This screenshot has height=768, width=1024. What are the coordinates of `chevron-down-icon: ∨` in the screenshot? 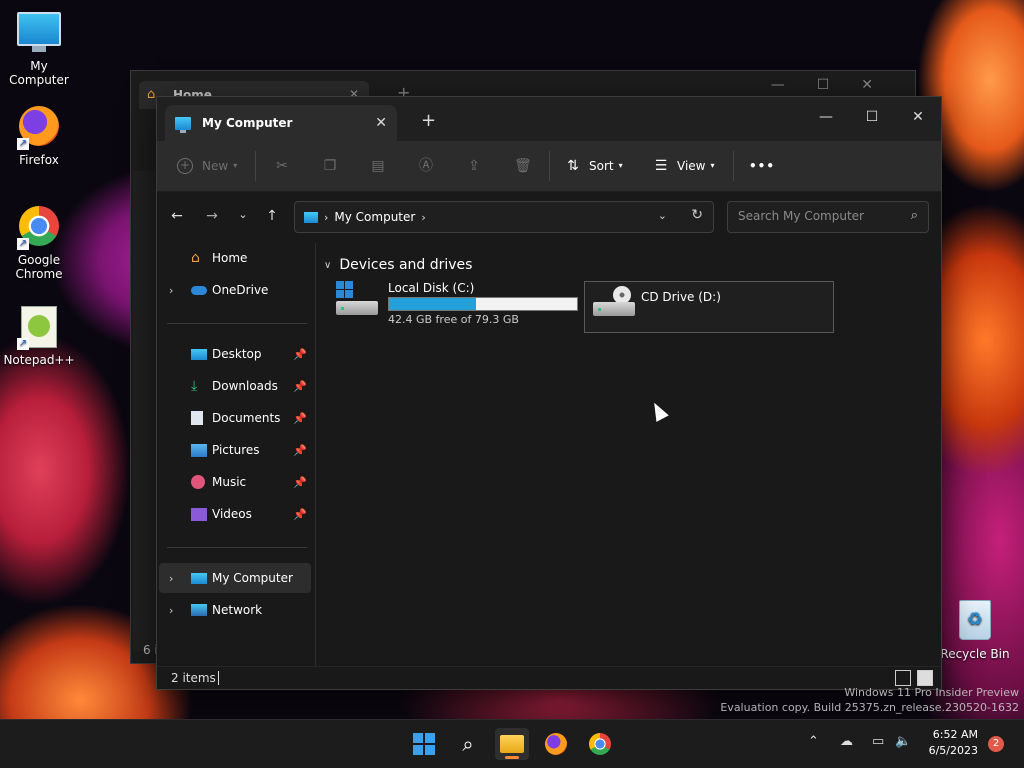 It's located at (328, 265).